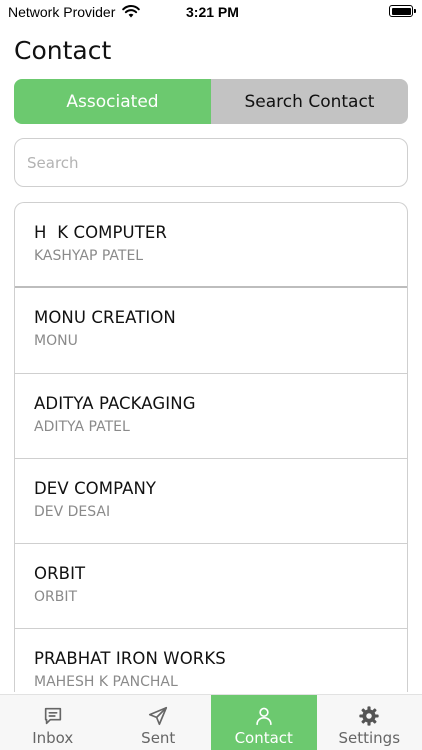  What do you see at coordinates (211, 502) in the screenshot?
I see `contact-row: DEV COMPANY DEV DESAI` at bounding box center [211, 502].